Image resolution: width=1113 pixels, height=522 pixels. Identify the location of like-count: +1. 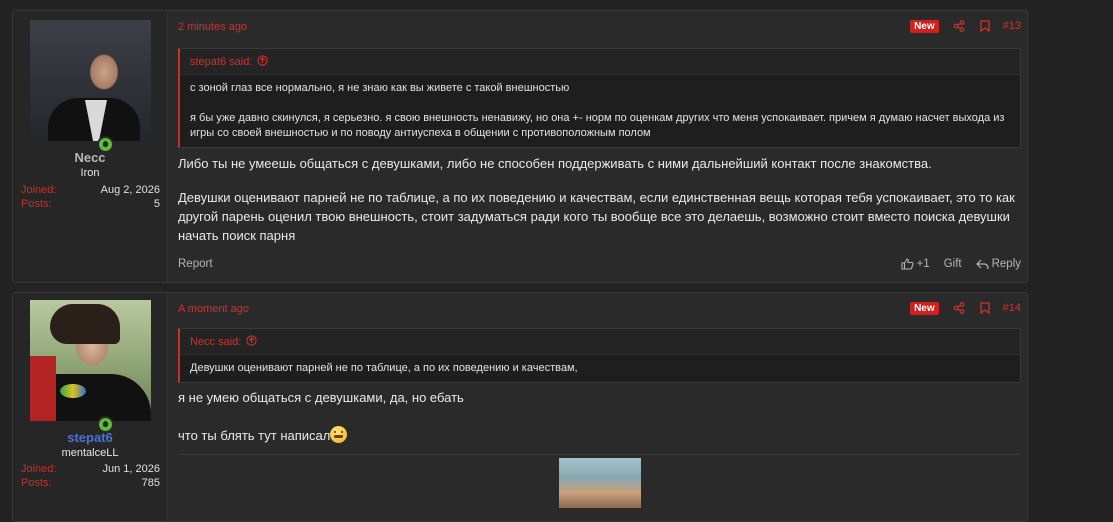
(923, 264).